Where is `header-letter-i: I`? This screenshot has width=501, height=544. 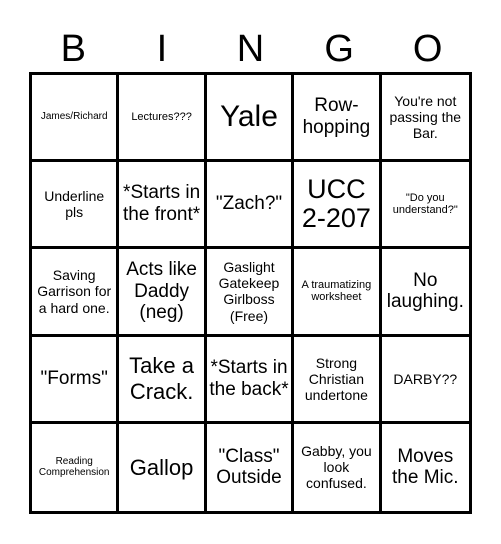
header-letter-i: I is located at coordinates (162, 49).